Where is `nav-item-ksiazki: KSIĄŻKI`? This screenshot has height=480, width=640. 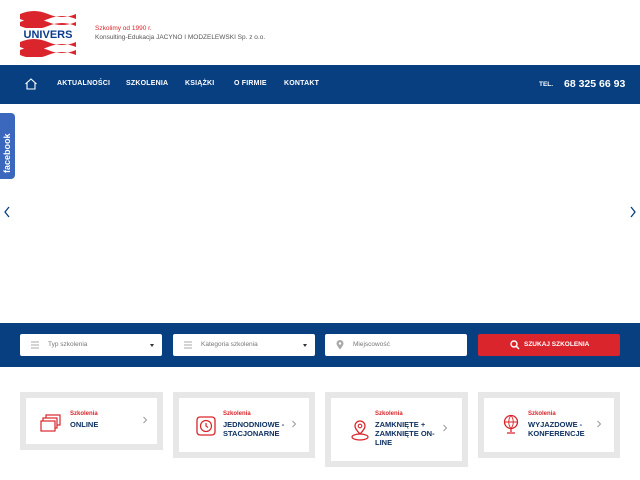 nav-item-ksiazki: KSIĄŻKI is located at coordinates (199, 83).